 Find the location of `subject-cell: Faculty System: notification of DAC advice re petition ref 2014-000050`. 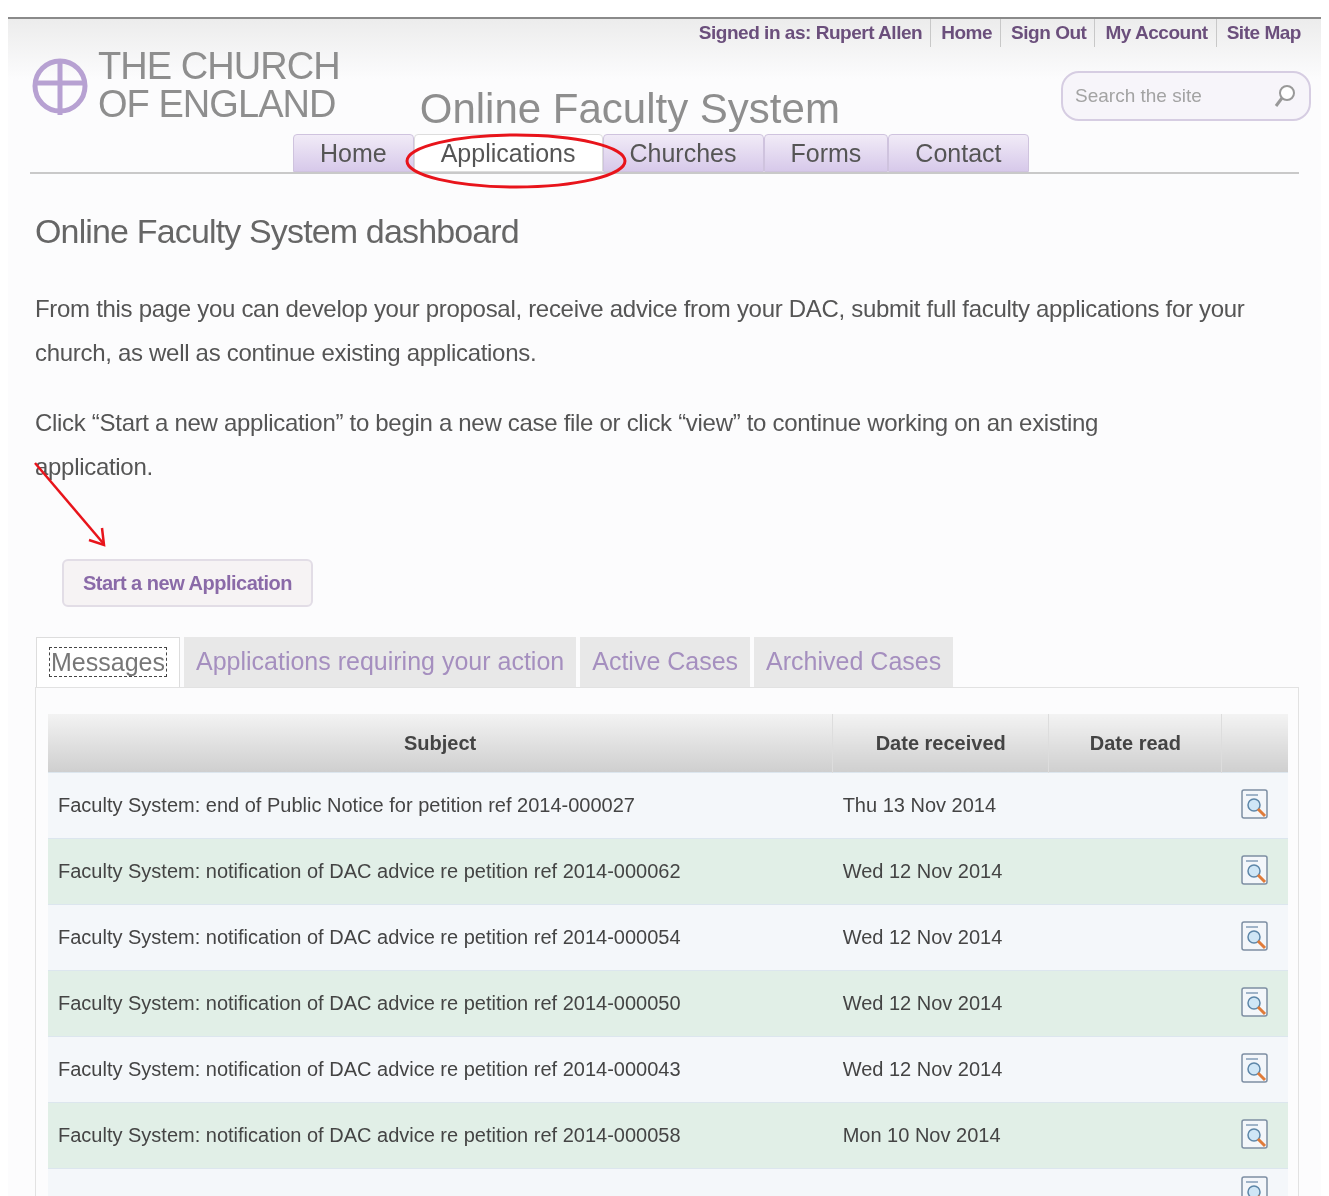

subject-cell: Faculty System: notification of DAC advice re petition ref 2014-000050 is located at coordinates (369, 1003).